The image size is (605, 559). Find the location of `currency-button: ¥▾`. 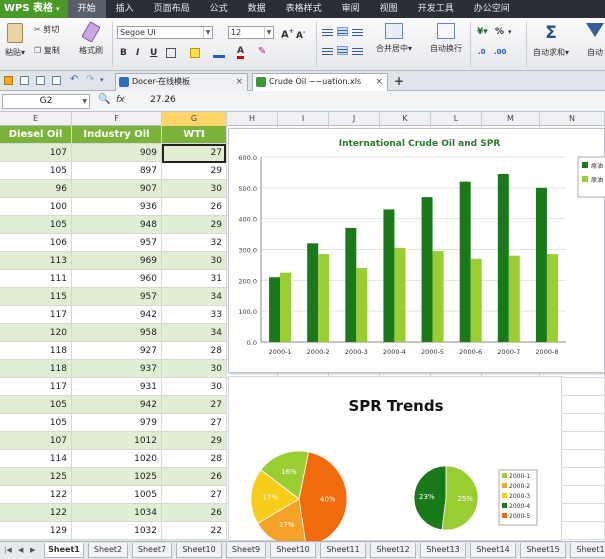

currency-button: ¥▾ is located at coordinates (482, 32).